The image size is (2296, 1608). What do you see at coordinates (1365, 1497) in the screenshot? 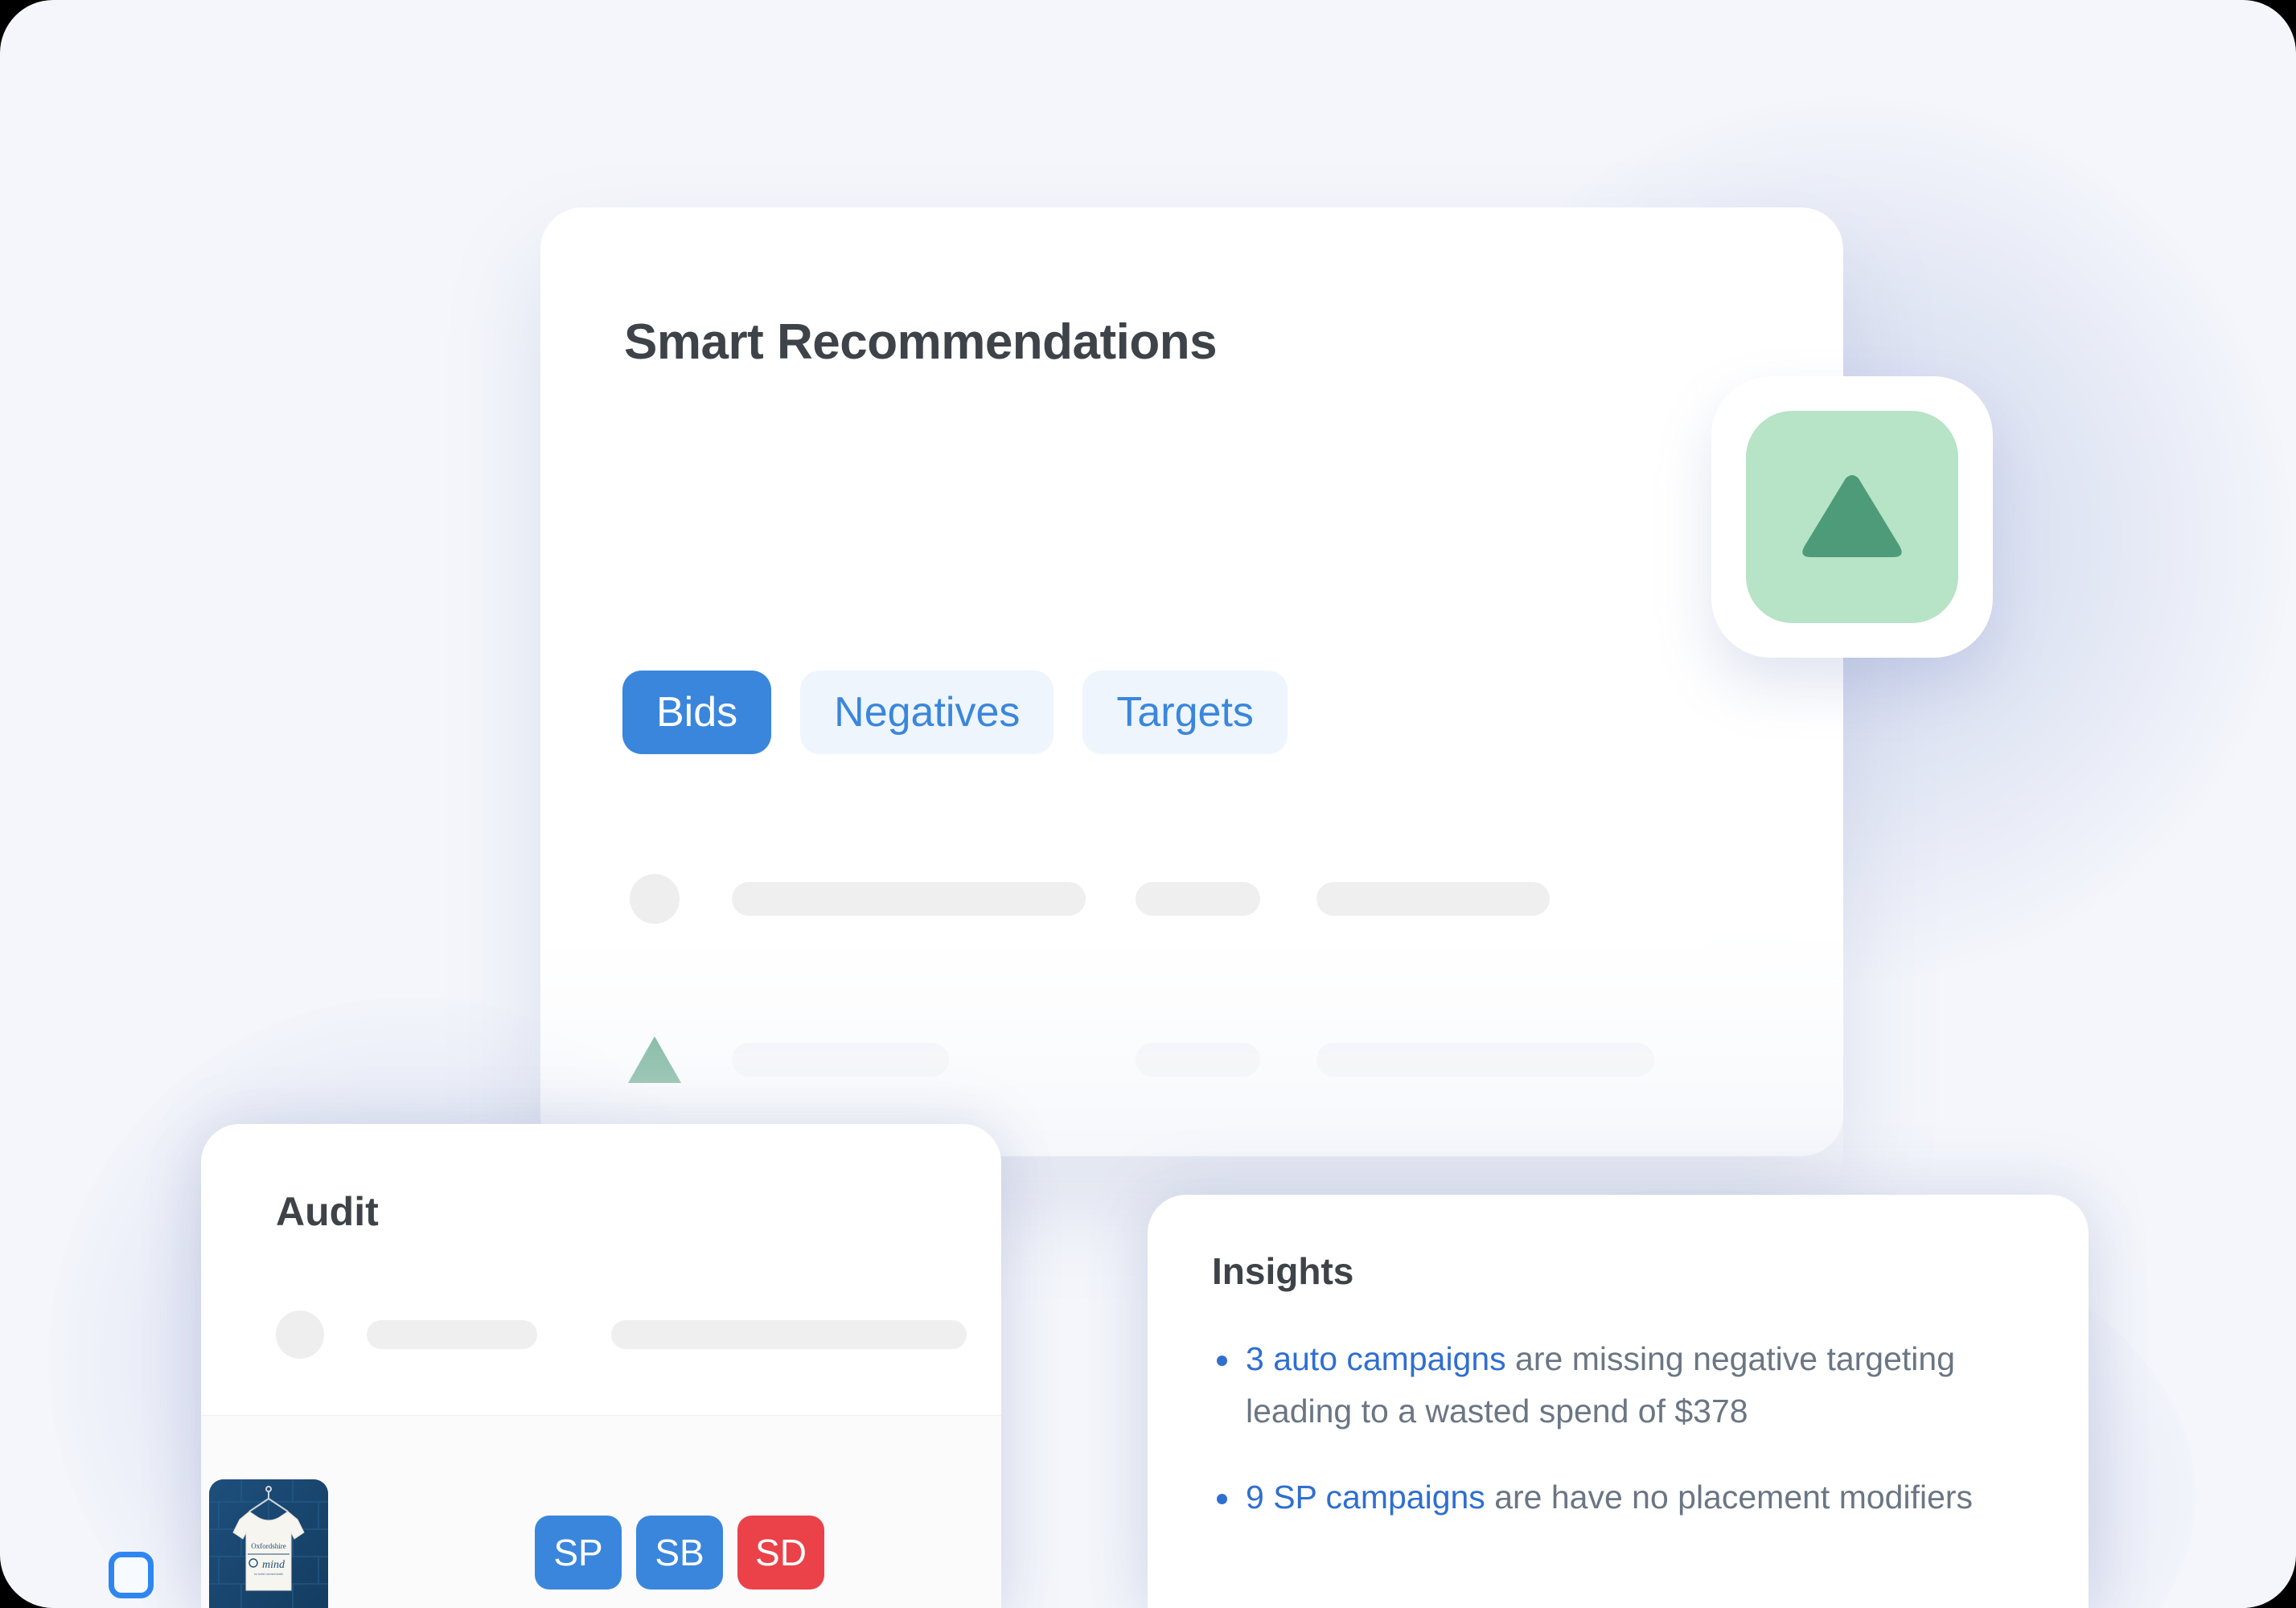
I see `insight-highlight: 9 SP campaigns` at bounding box center [1365, 1497].